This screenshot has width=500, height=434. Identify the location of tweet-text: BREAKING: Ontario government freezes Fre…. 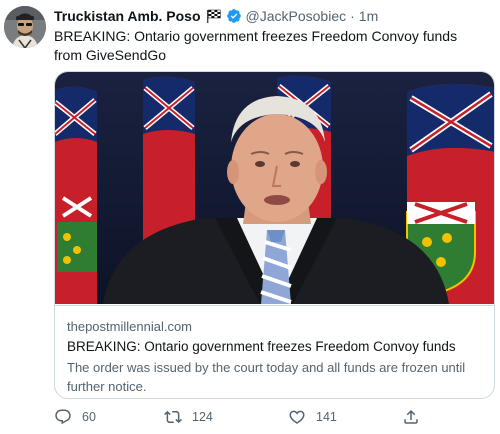
(256, 45).